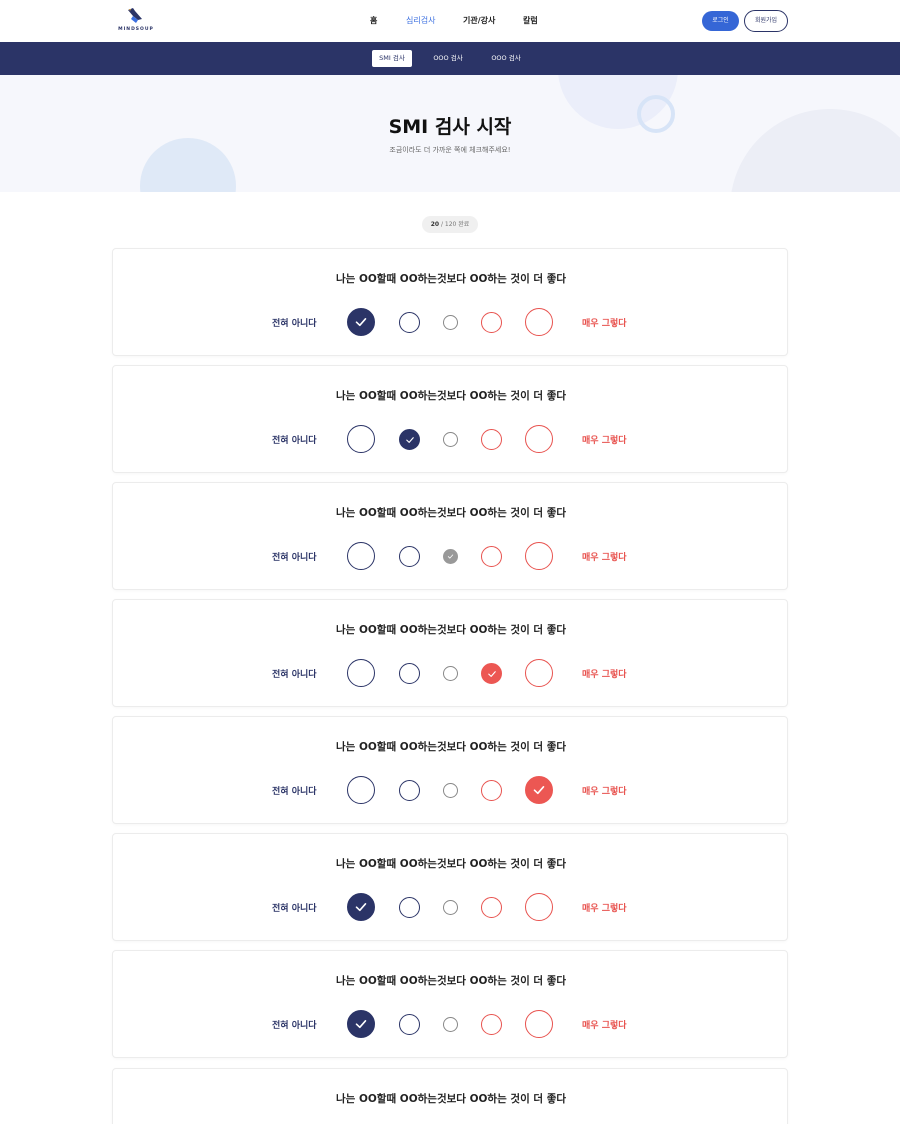 This screenshot has height=1124, width=900. What do you see at coordinates (450, 21) in the screenshot?
I see `site-header: MINDSOUP 홈 심리검사 기관/강사 칼럼 로그인 회원가입` at bounding box center [450, 21].